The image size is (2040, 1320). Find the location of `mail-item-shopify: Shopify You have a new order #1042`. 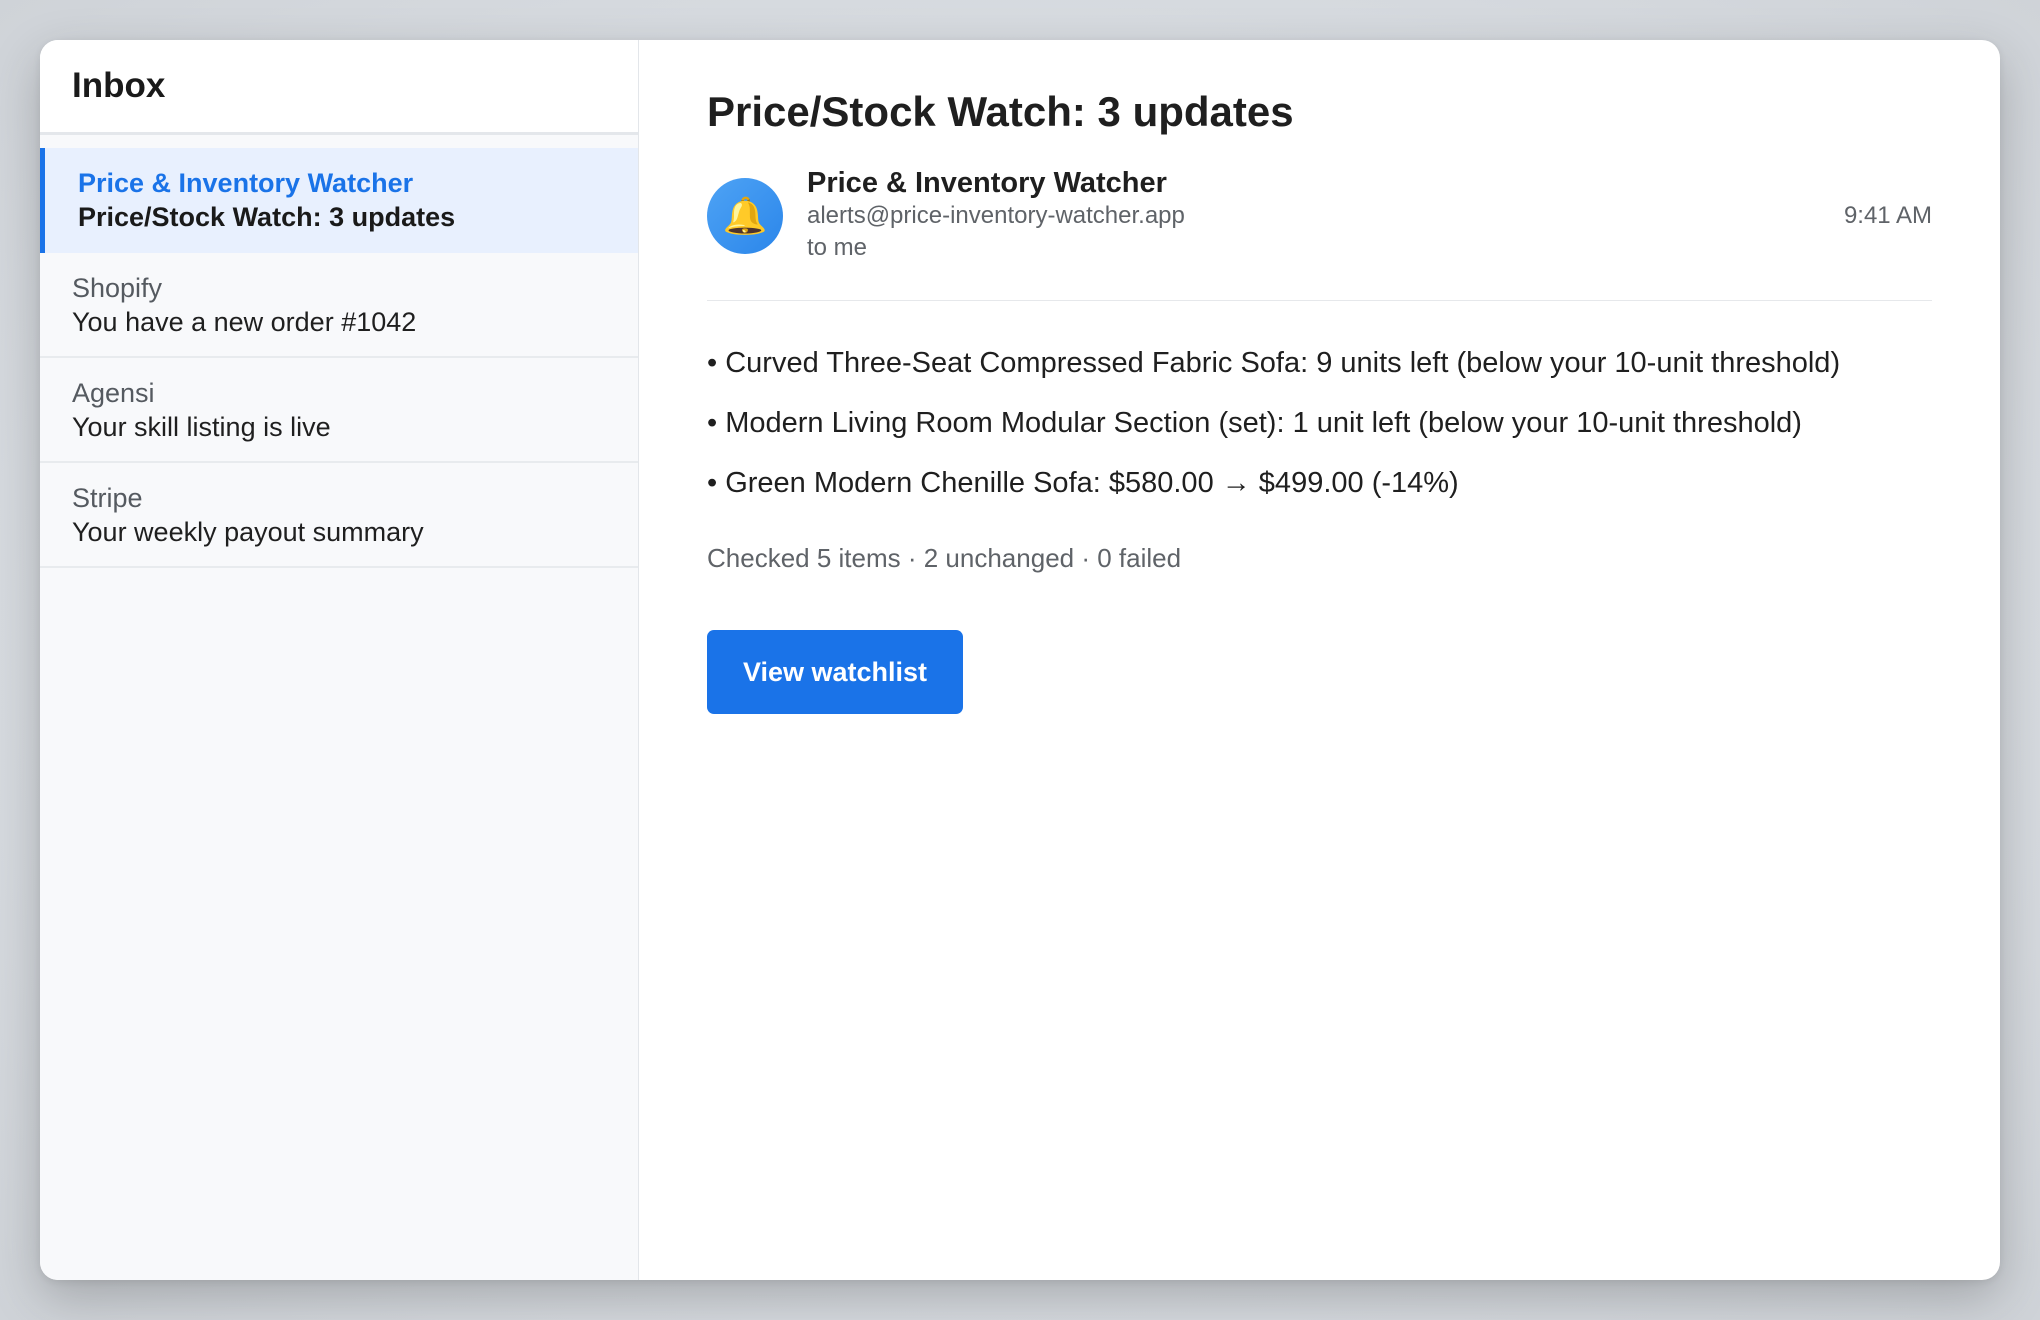

mail-item-shopify: Shopify You have a new order #1042 is located at coordinates (339, 305).